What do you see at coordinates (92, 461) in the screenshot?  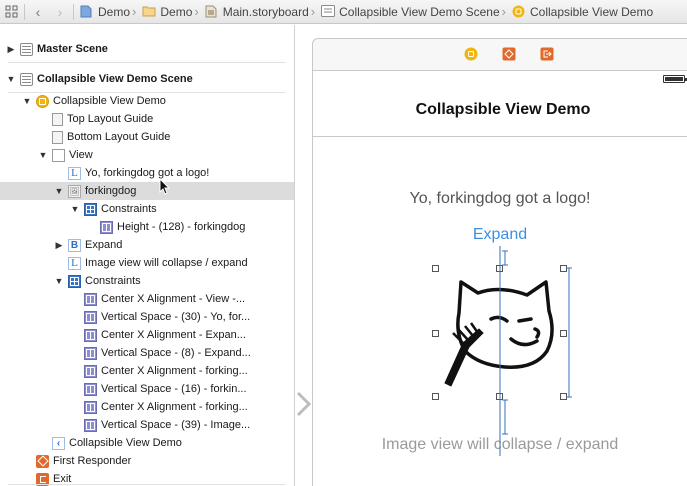 I see `outline-row-label: First Responder` at bounding box center [92, 461].